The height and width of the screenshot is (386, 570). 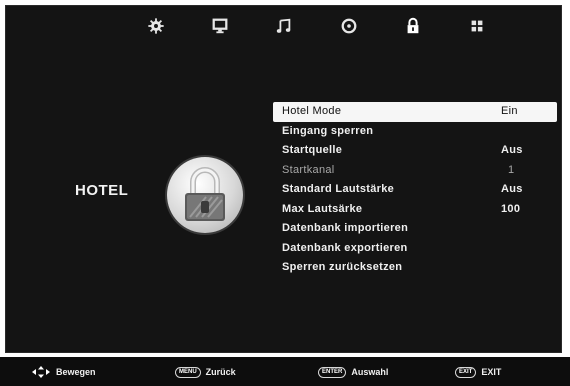 I want to click on footer-back-hint: MENU Zurück, so click(x=205, y=372).